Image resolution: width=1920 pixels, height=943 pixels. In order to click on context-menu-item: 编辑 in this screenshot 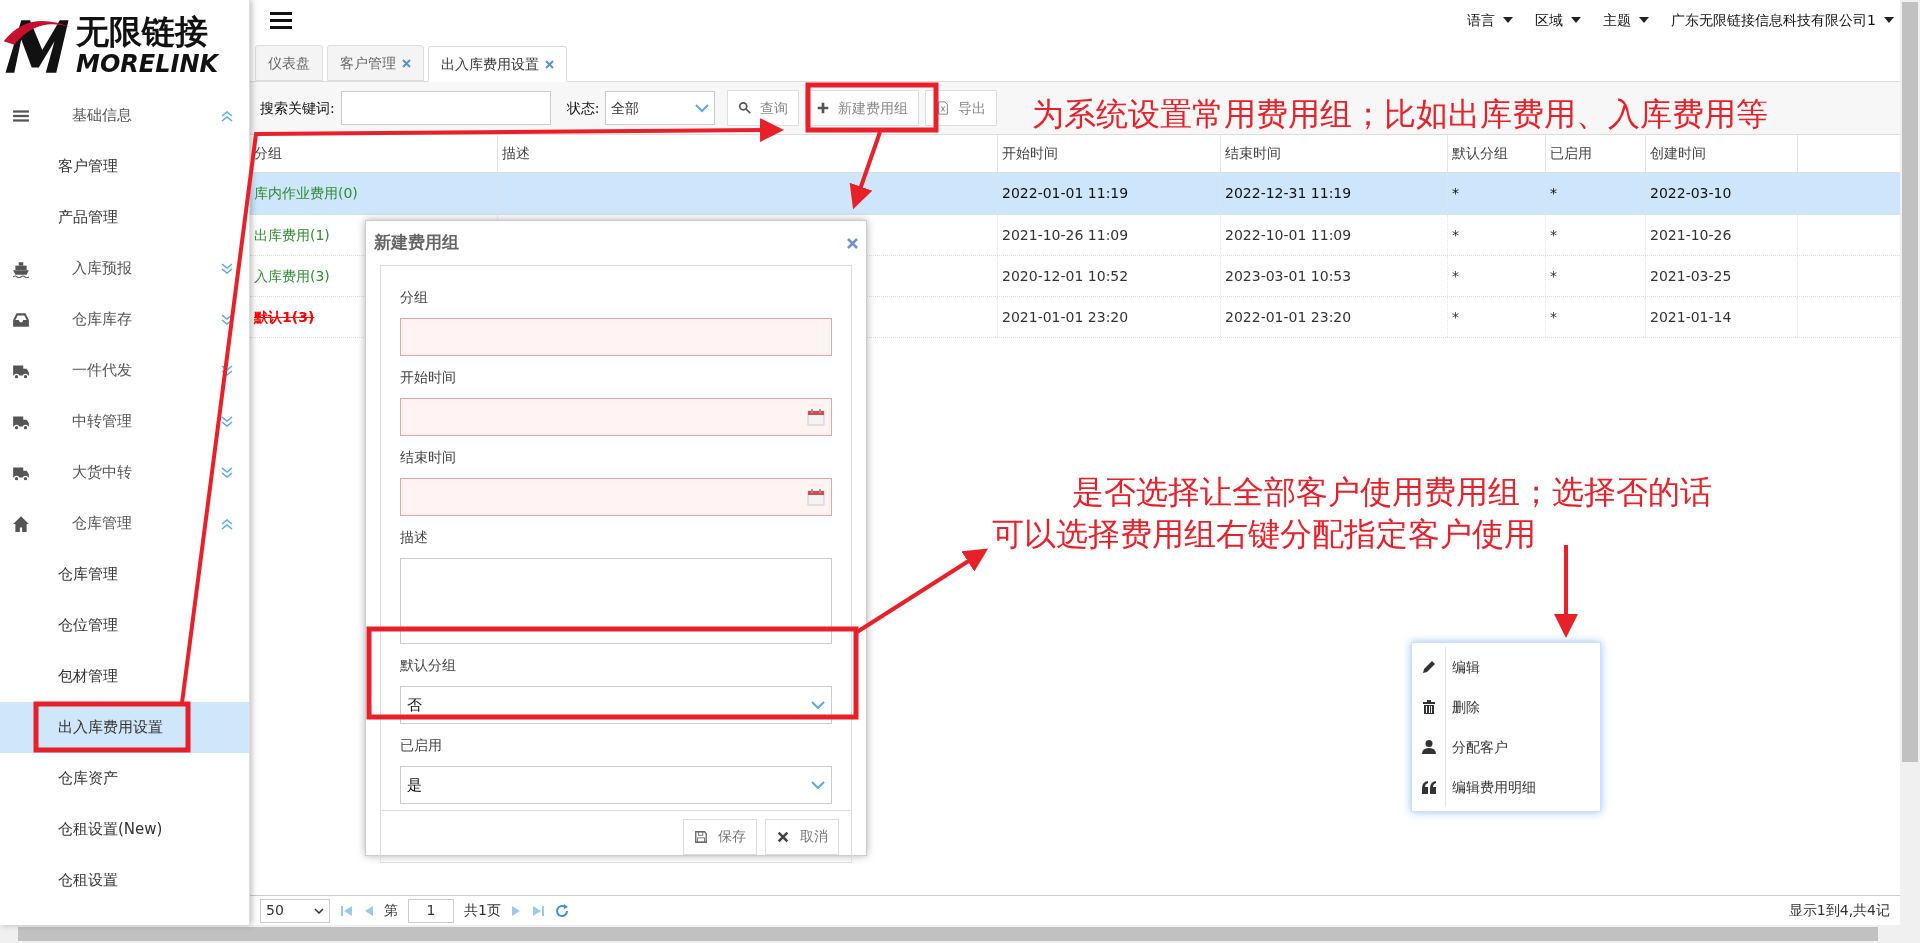, I will do `click(1506, 667)`.